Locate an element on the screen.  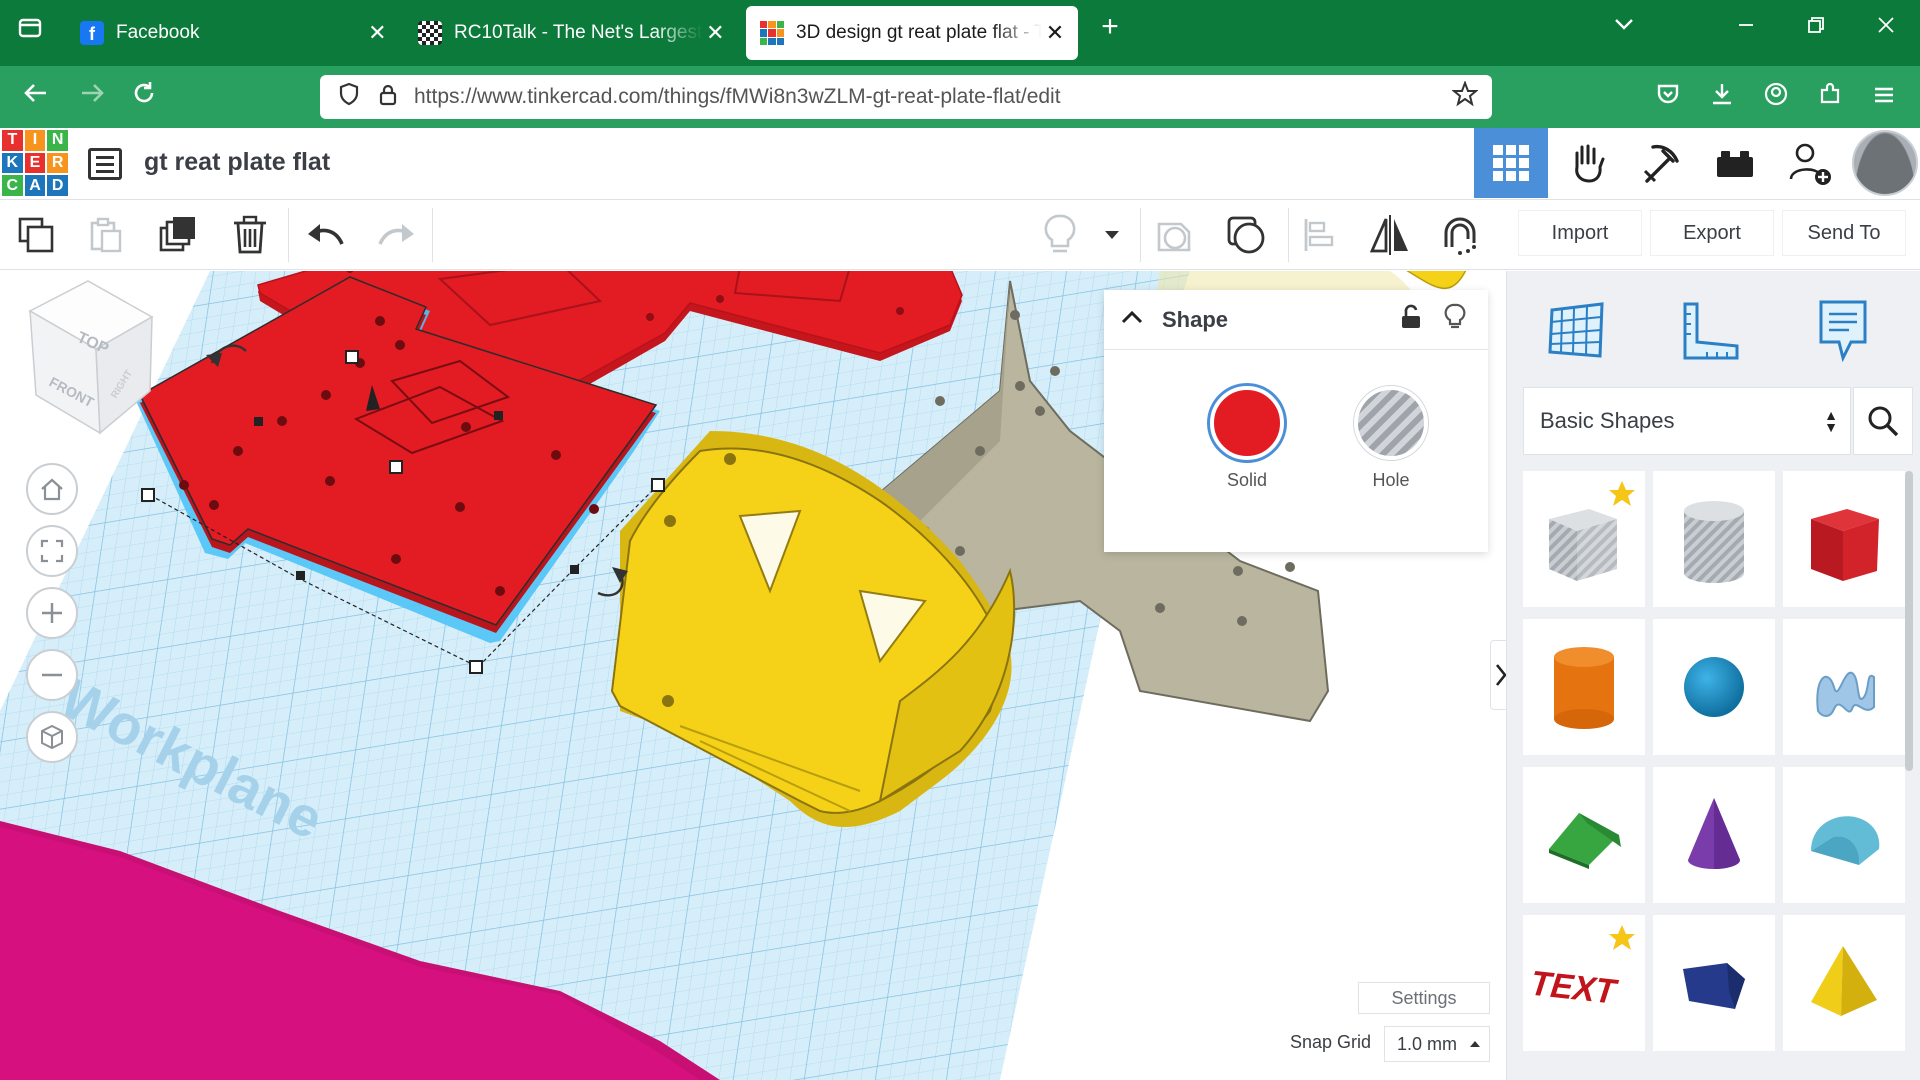
paste-button is located at coordinates (106, 235).